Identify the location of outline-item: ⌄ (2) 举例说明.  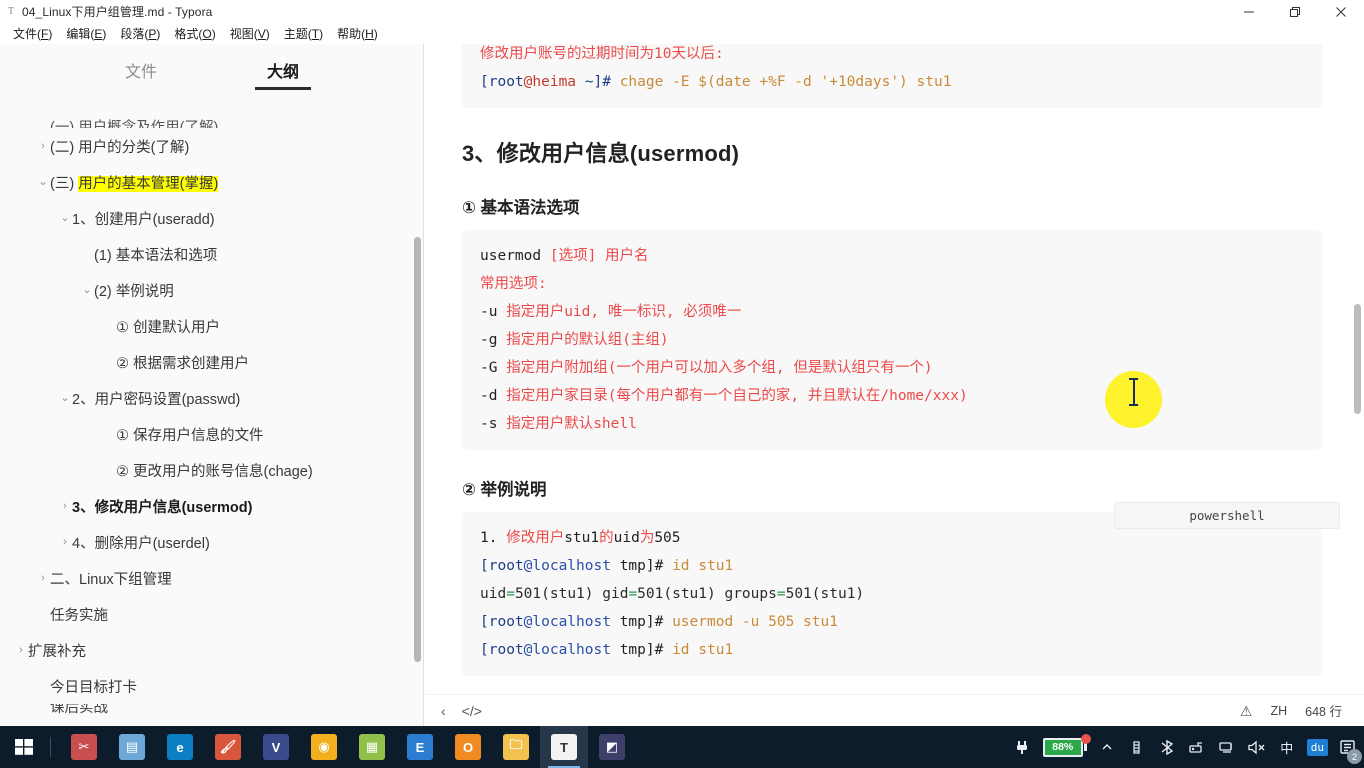
(211, 290).